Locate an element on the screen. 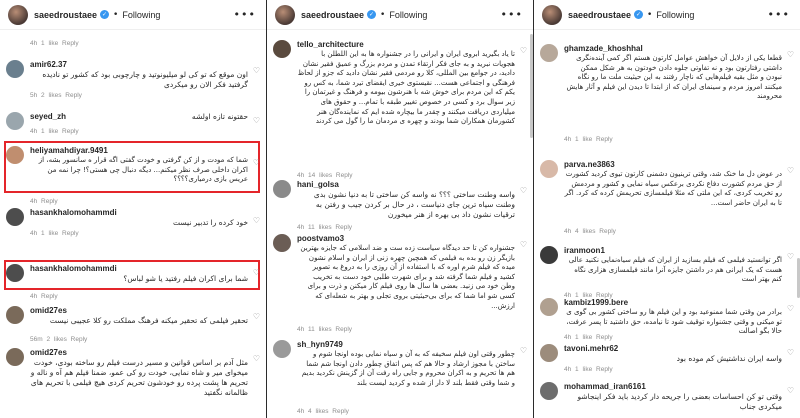 This screenshot has width=800, height=418. comment-username: kambiz1999.bere is located at coordinates (596, 302).